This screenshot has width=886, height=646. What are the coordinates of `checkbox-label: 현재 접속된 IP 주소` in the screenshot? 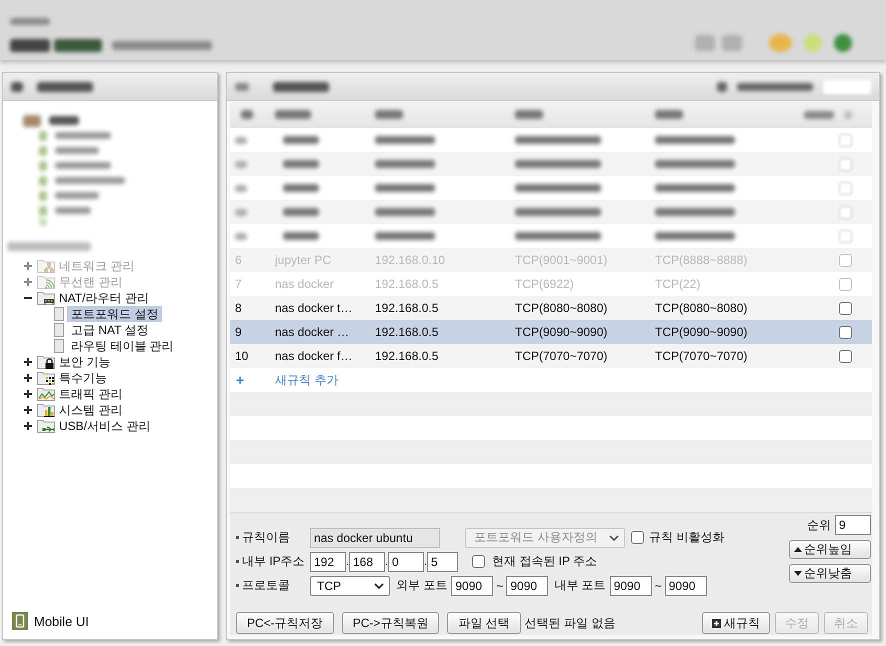 It's located at (545, 561).